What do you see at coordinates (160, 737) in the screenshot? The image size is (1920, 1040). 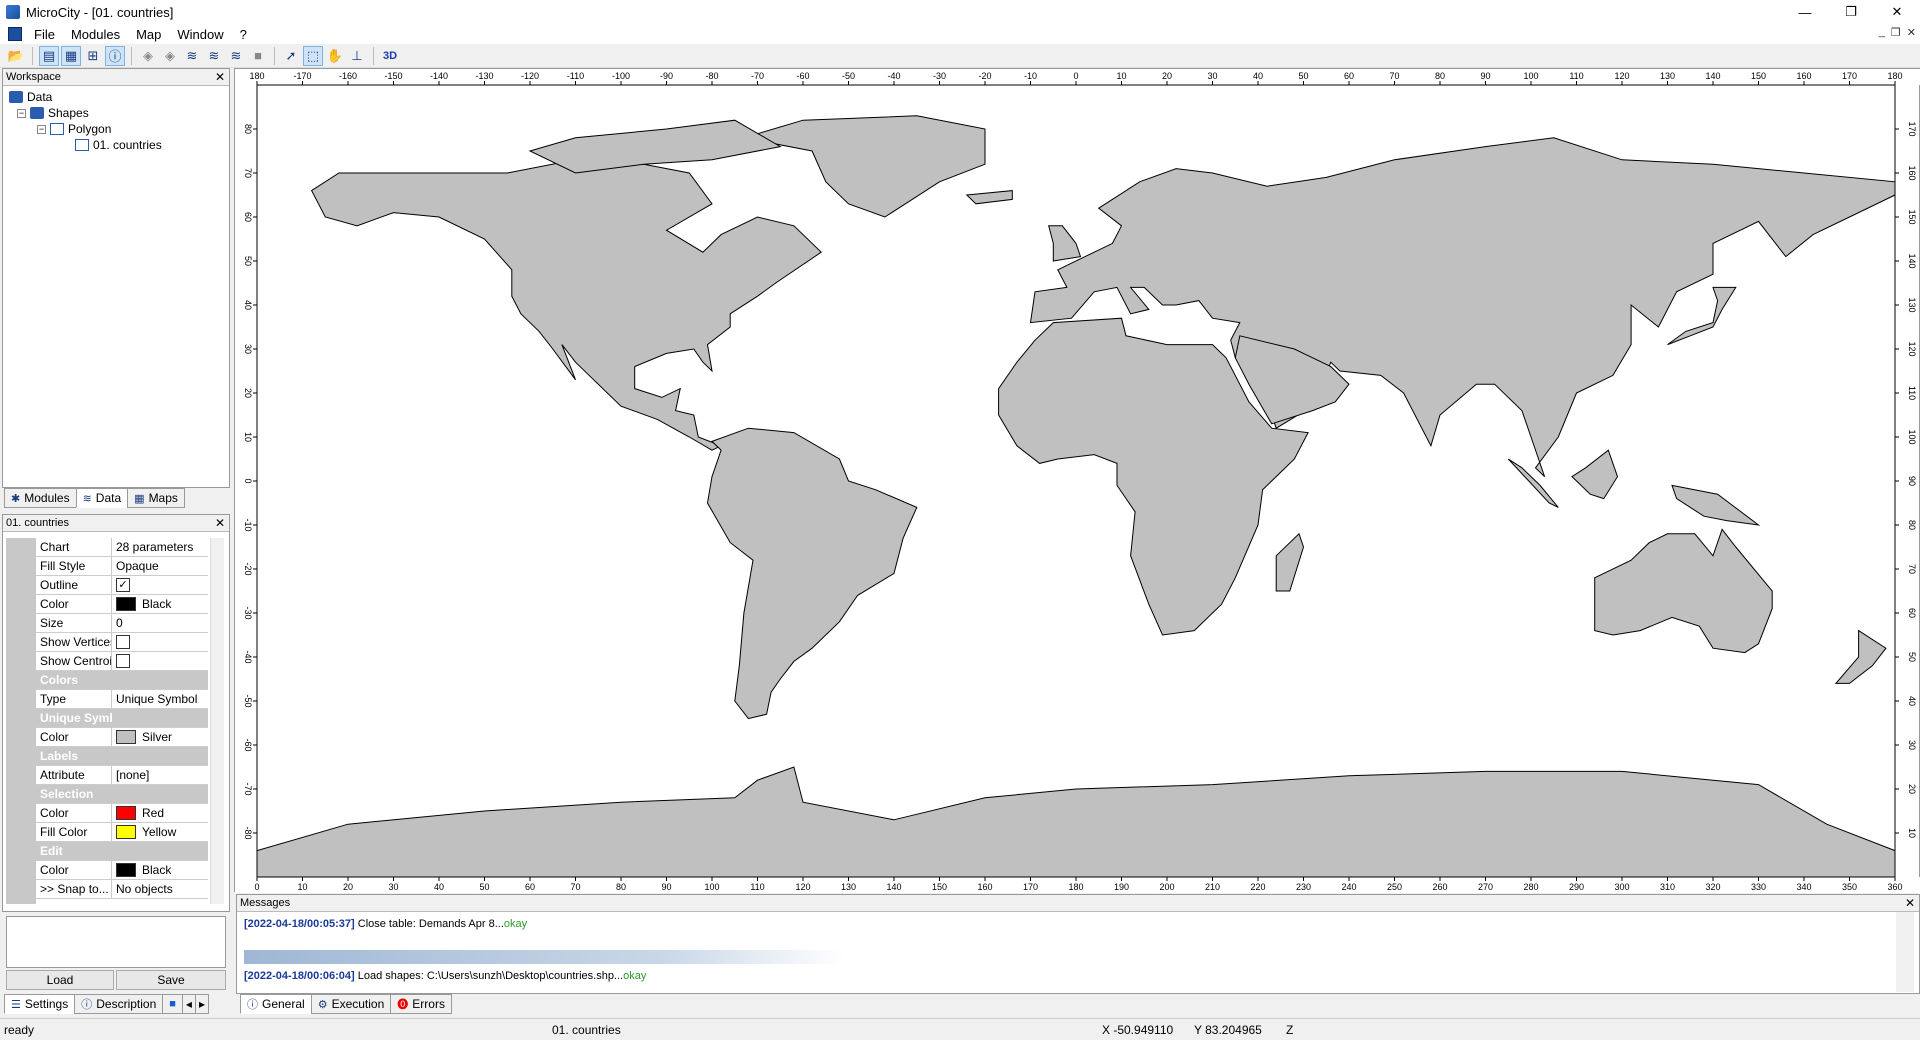 I see `property-value: Silver` at bounding box center [160, 737].